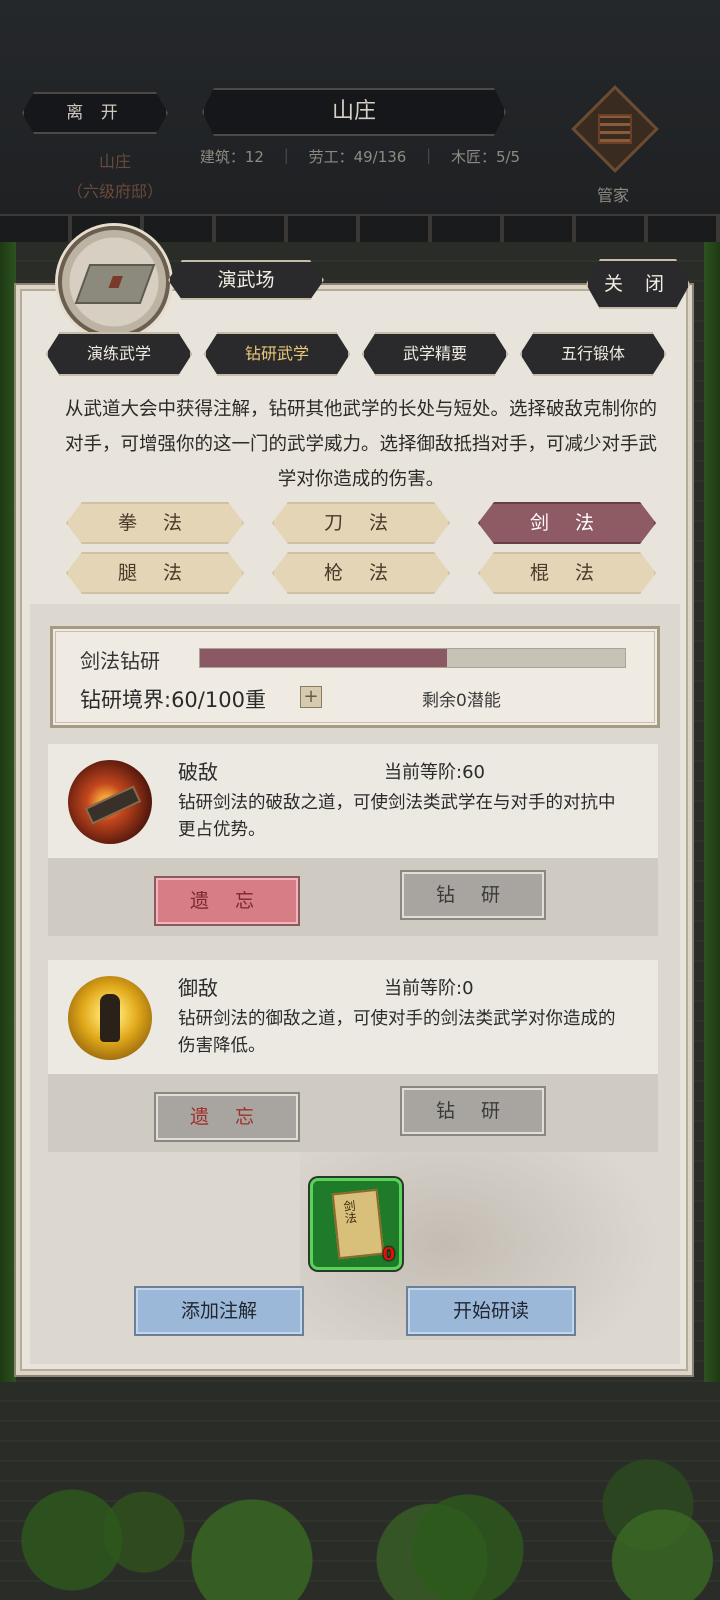 The height and width of the screenshot is (1600, 720). Describe the element at coordinates (311, 697) in the screenshot. I see `add-potential-button: +` at that location.